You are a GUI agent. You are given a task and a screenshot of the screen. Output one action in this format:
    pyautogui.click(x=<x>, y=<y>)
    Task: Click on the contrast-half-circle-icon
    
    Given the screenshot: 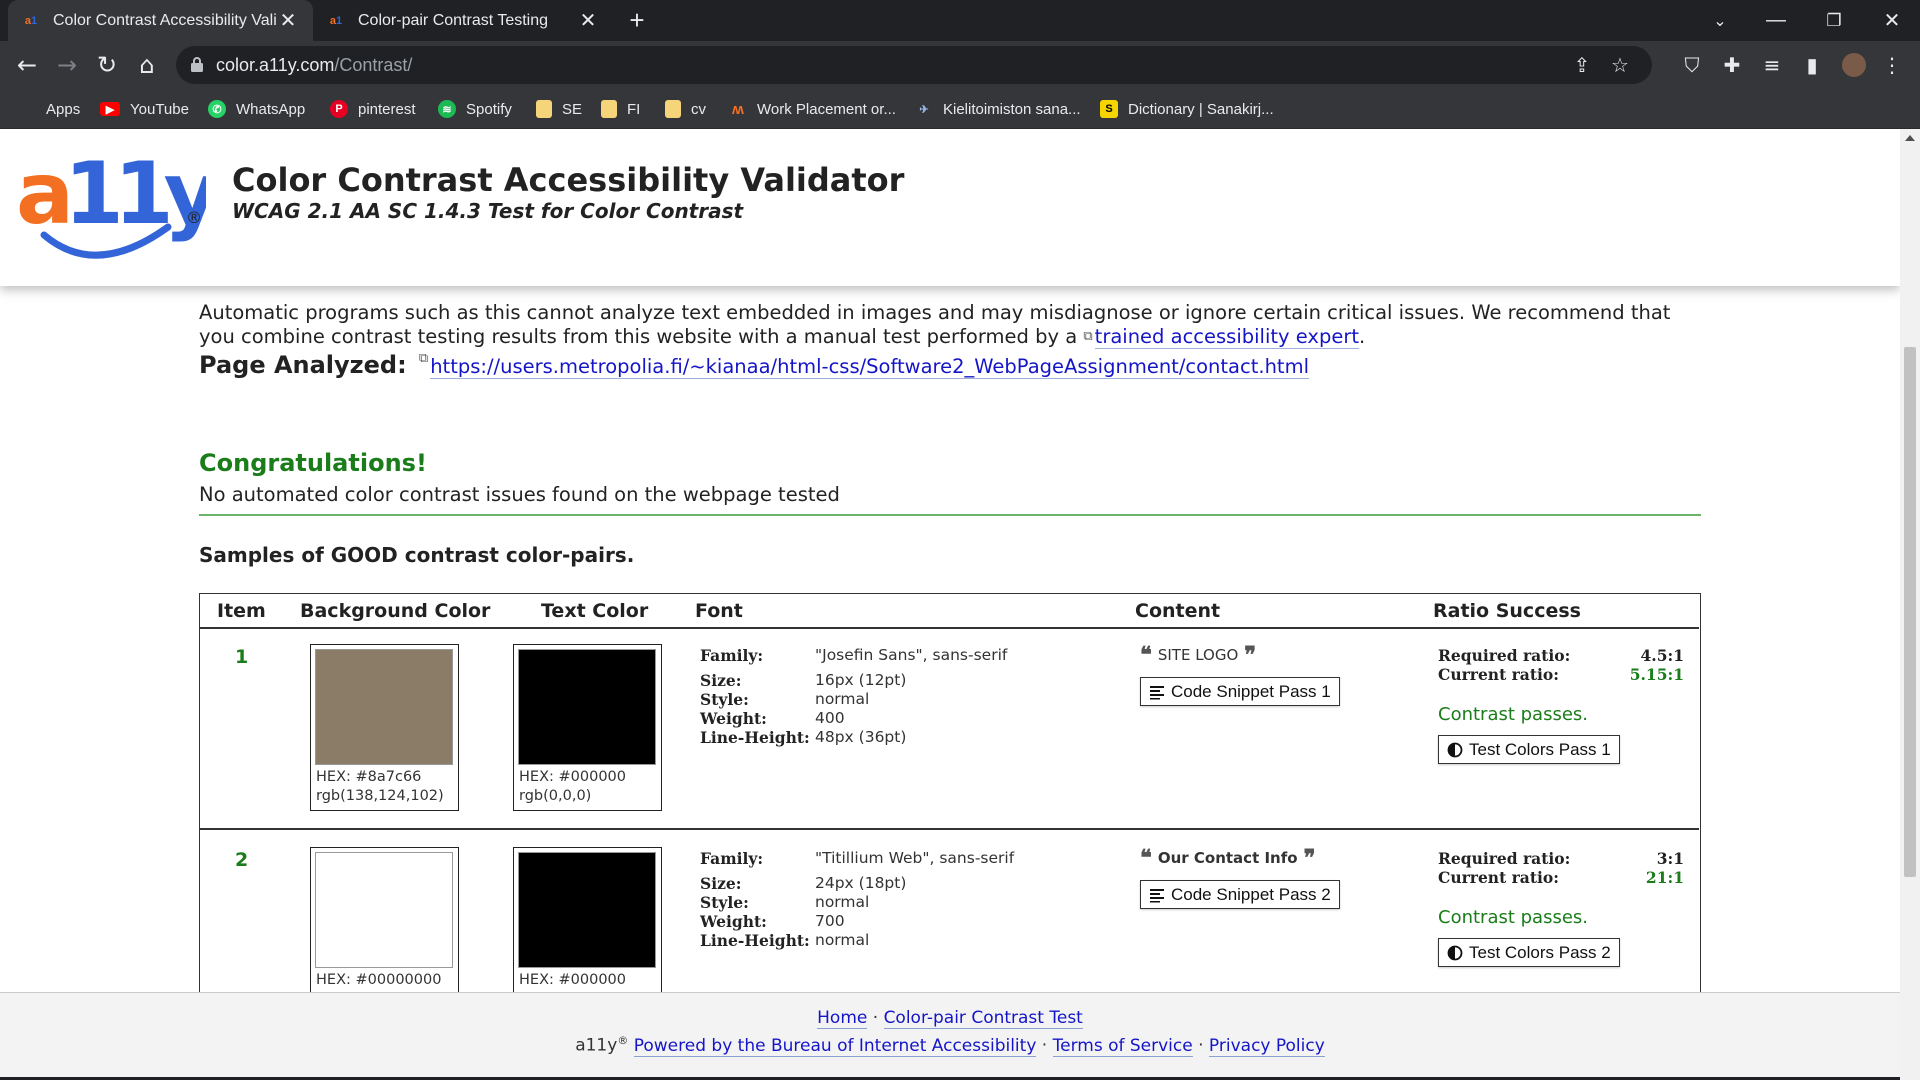 What is the action you would take?
    pyautogui.click(x=1455, y=952)
    